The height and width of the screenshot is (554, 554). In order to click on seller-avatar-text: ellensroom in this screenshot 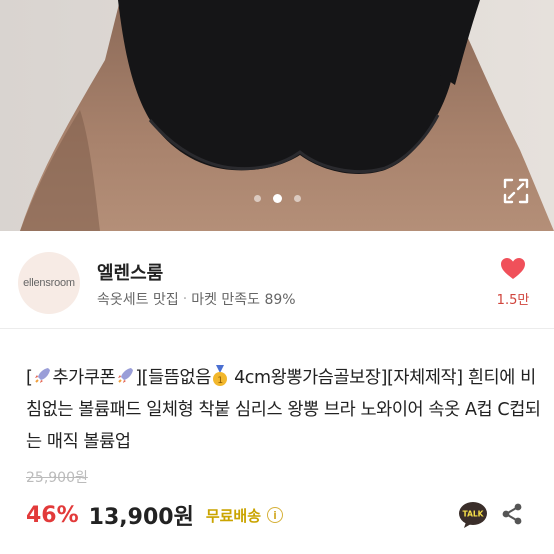, I will do `click(49, 283)`.